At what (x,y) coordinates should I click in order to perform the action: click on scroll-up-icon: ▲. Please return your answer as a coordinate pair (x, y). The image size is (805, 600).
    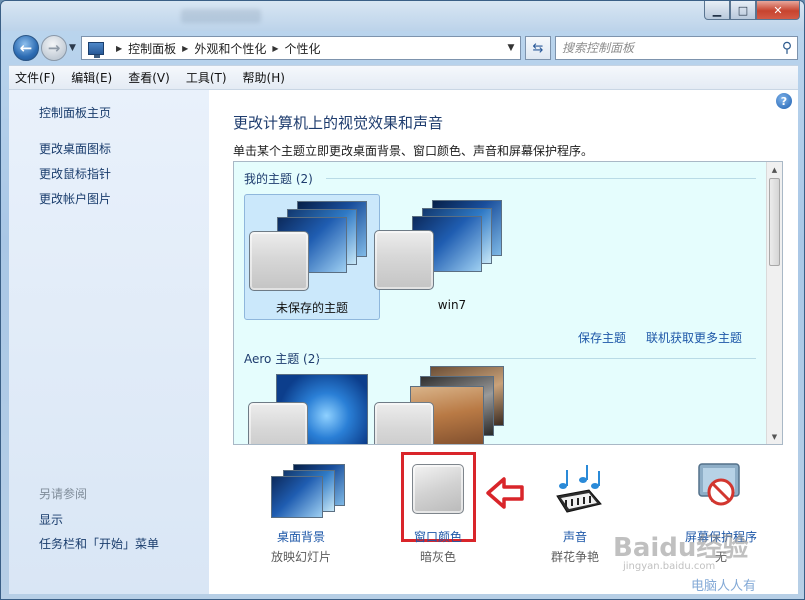
    Looking at the image, I should click on (774, 169).